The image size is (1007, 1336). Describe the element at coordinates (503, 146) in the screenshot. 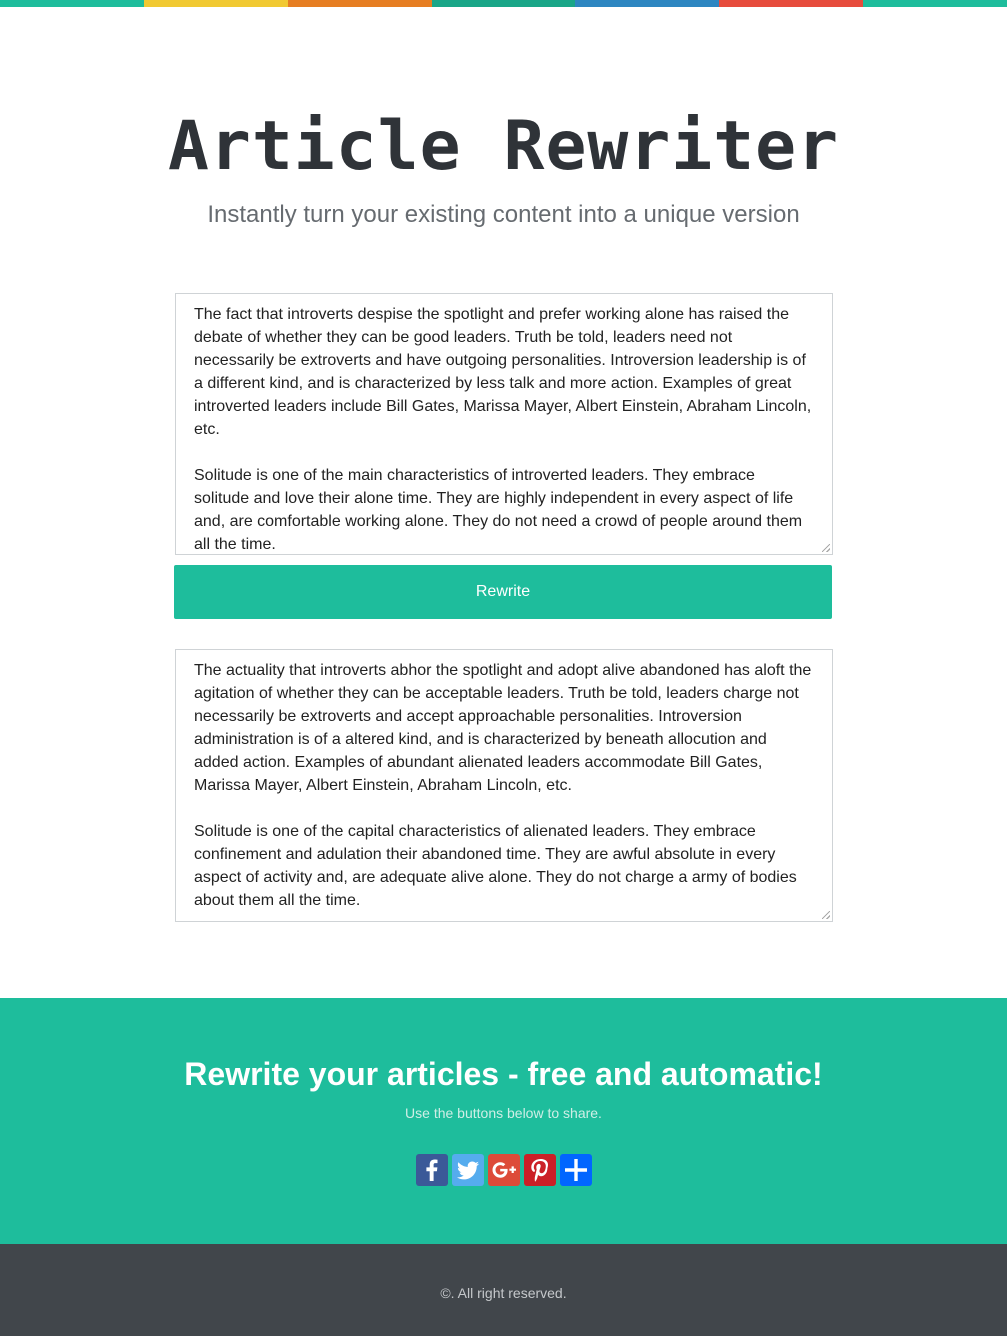

I see `page-title: Article Rewriter` at that location.